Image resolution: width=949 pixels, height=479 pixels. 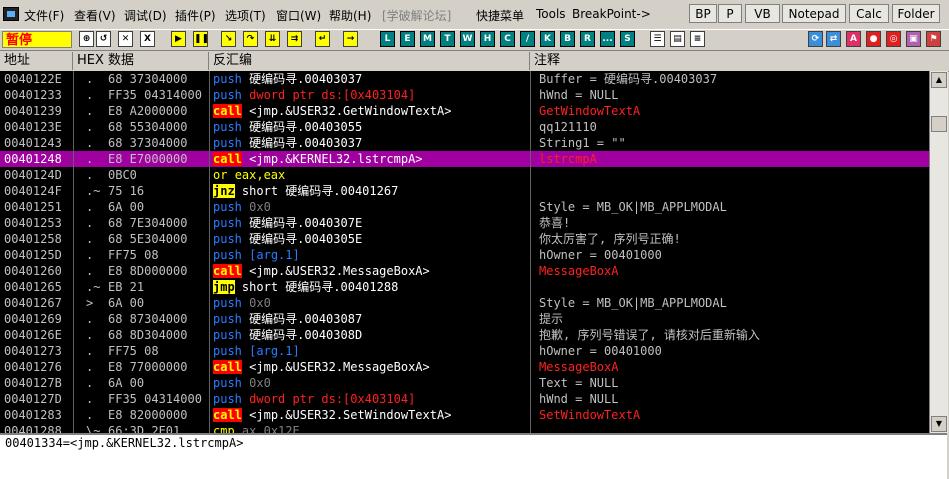 What do you see at coordinates (677, 39) in the screenshot?
I see `settings-list-icon: ▤` at bounding box center [677, 39].